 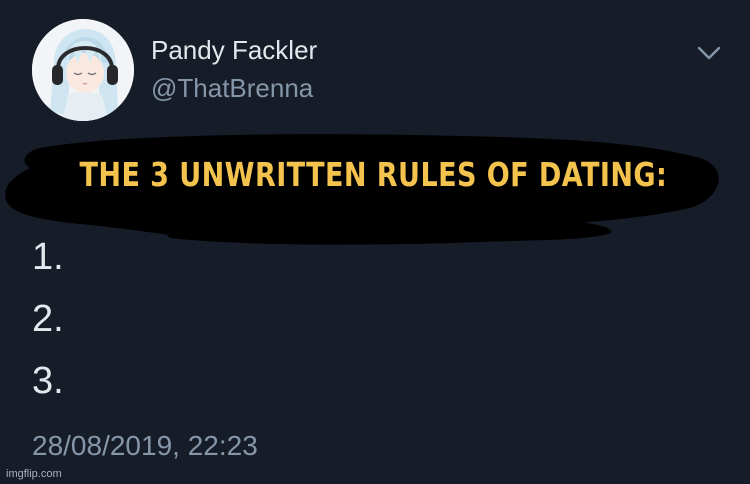 I want to click on display-name: Pandy Fackler, so click(x=234, y=50).